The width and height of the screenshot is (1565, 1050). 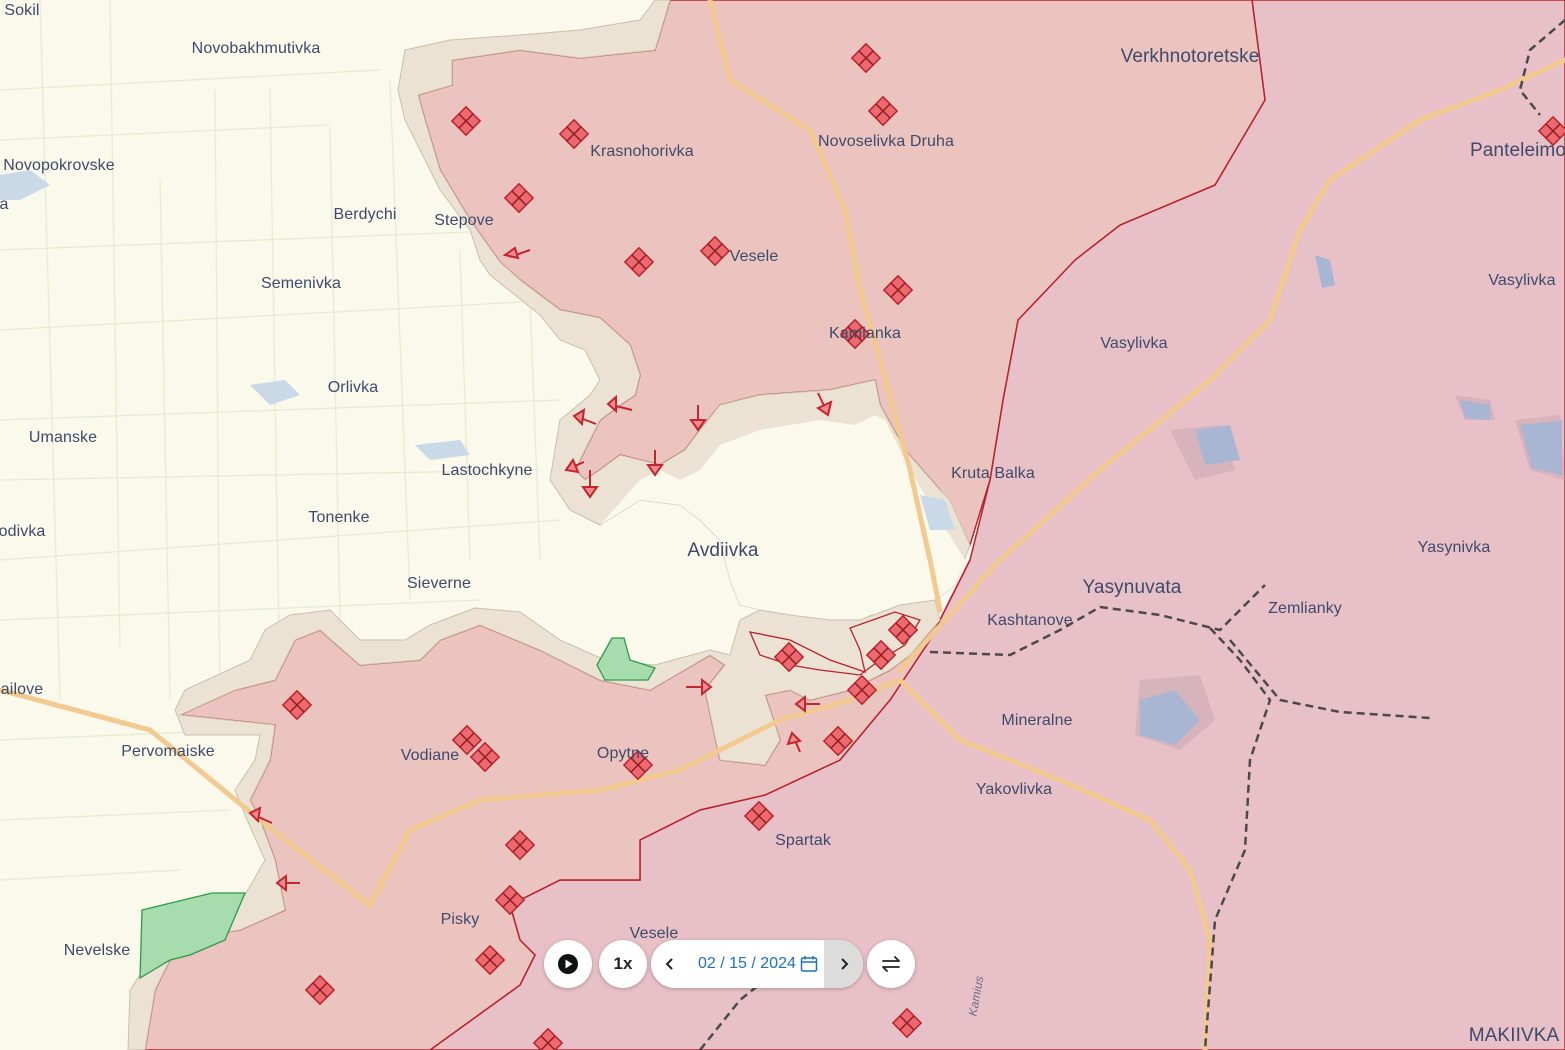 I want to click on chevron-left-icon, so click(x=669, y=964).